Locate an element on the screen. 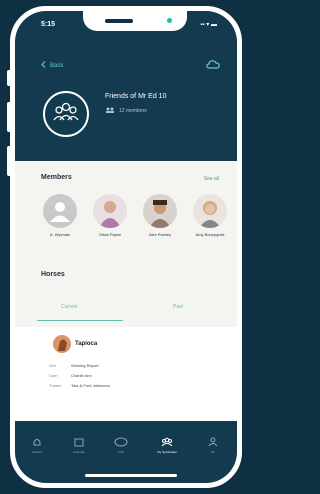  group-title: Friends of Mr Ed 10 is located at coordinates (136, 96).